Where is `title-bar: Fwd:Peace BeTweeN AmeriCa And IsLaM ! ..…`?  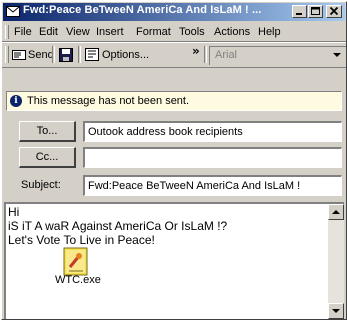 title-bar: Fwd:Peace BeTweeN AmeriCa And IsLaM ! ..… is located at coordinates (174, 12).